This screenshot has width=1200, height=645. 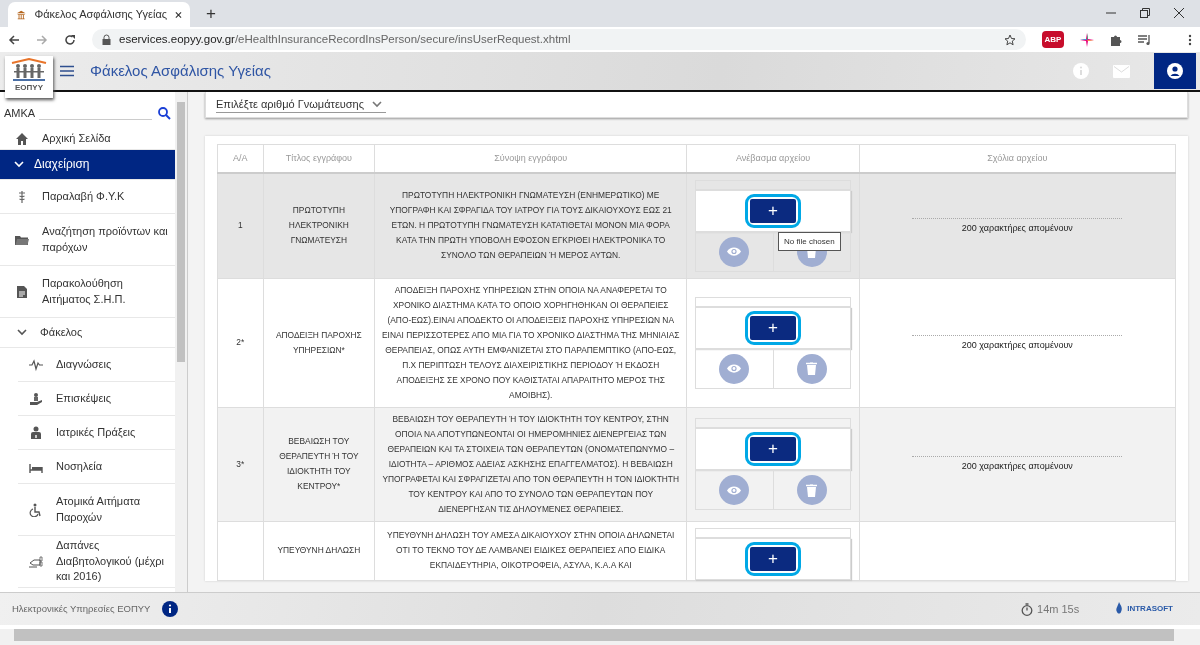 I want to click on table-cell: 3*, so click(x=240, y=464).